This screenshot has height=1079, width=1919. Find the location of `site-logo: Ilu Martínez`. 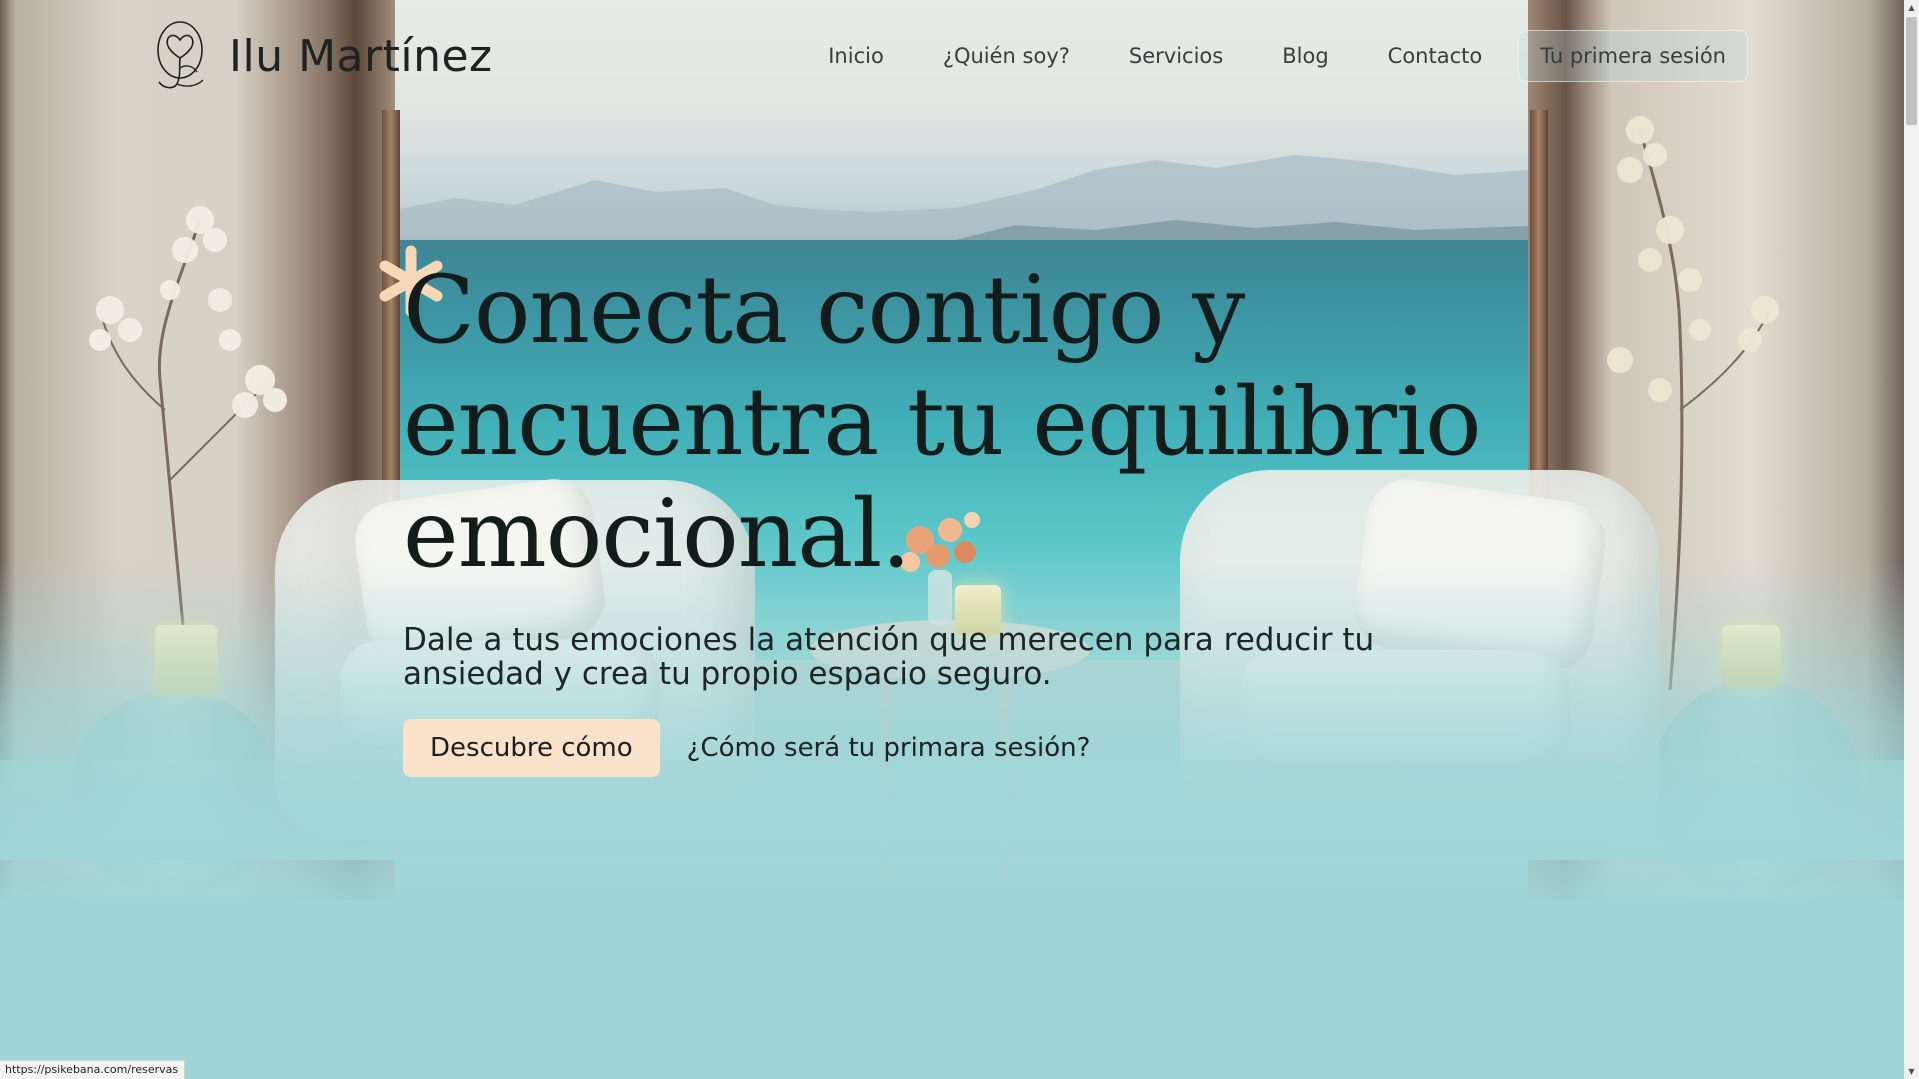

site-logo: Ilu Martínez is located at coordinates (323, 56).